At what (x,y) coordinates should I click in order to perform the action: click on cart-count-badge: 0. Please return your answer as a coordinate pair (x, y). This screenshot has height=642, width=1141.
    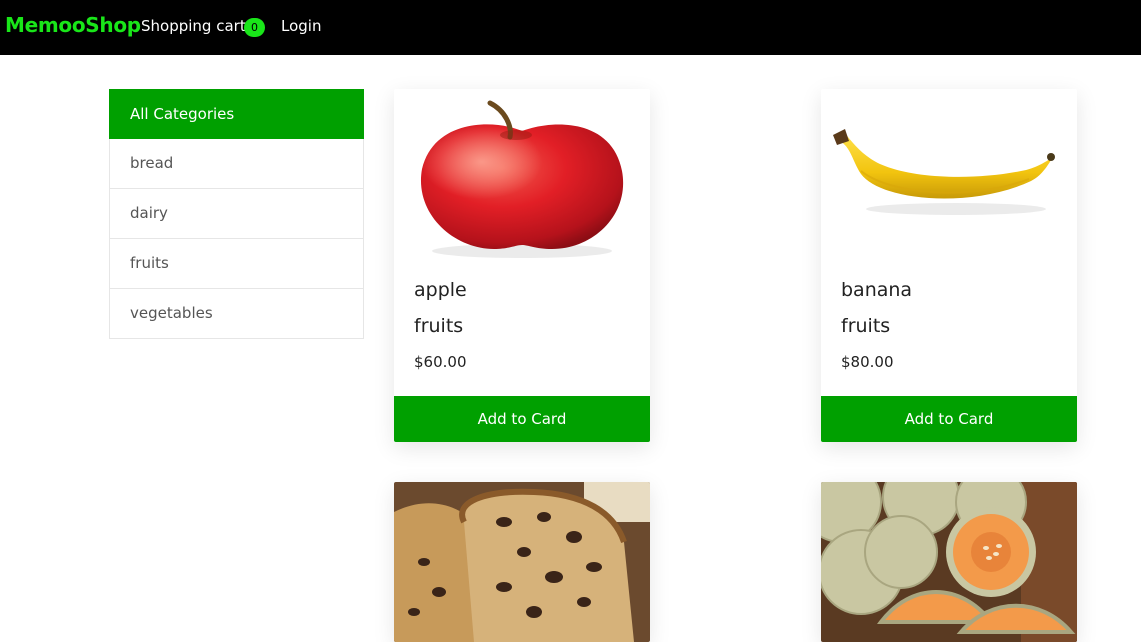
    Looking at the image, I should click on (254, 27).